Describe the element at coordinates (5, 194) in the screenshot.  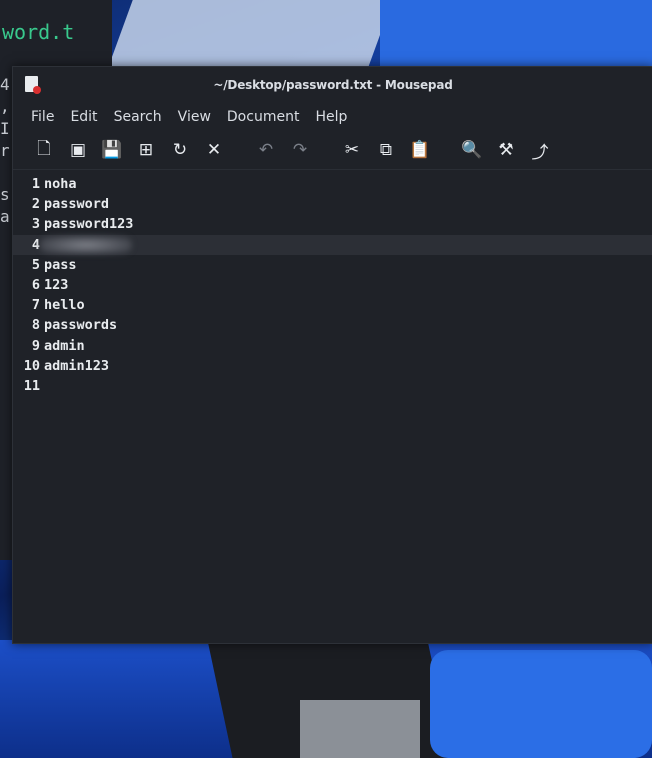
I see `terminal-char: s` at that location.